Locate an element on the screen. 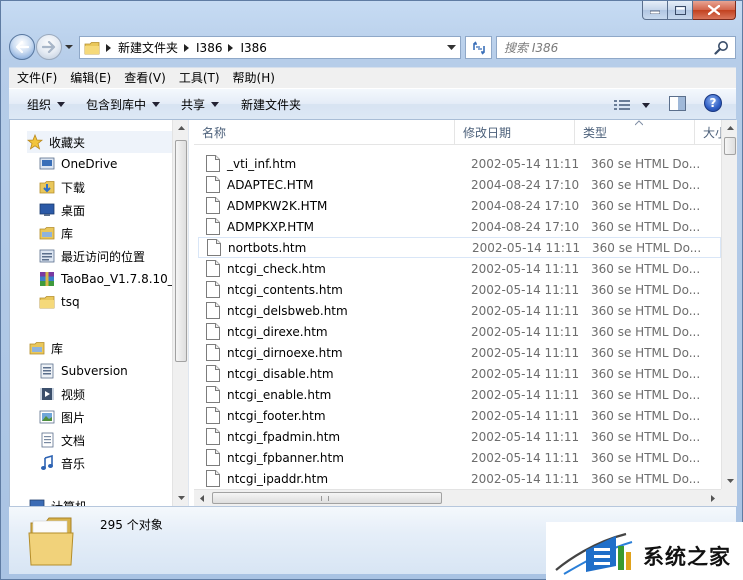 This screenshot has height=580, width=743. scrollbar-corner is located at coordinates (729, 497).